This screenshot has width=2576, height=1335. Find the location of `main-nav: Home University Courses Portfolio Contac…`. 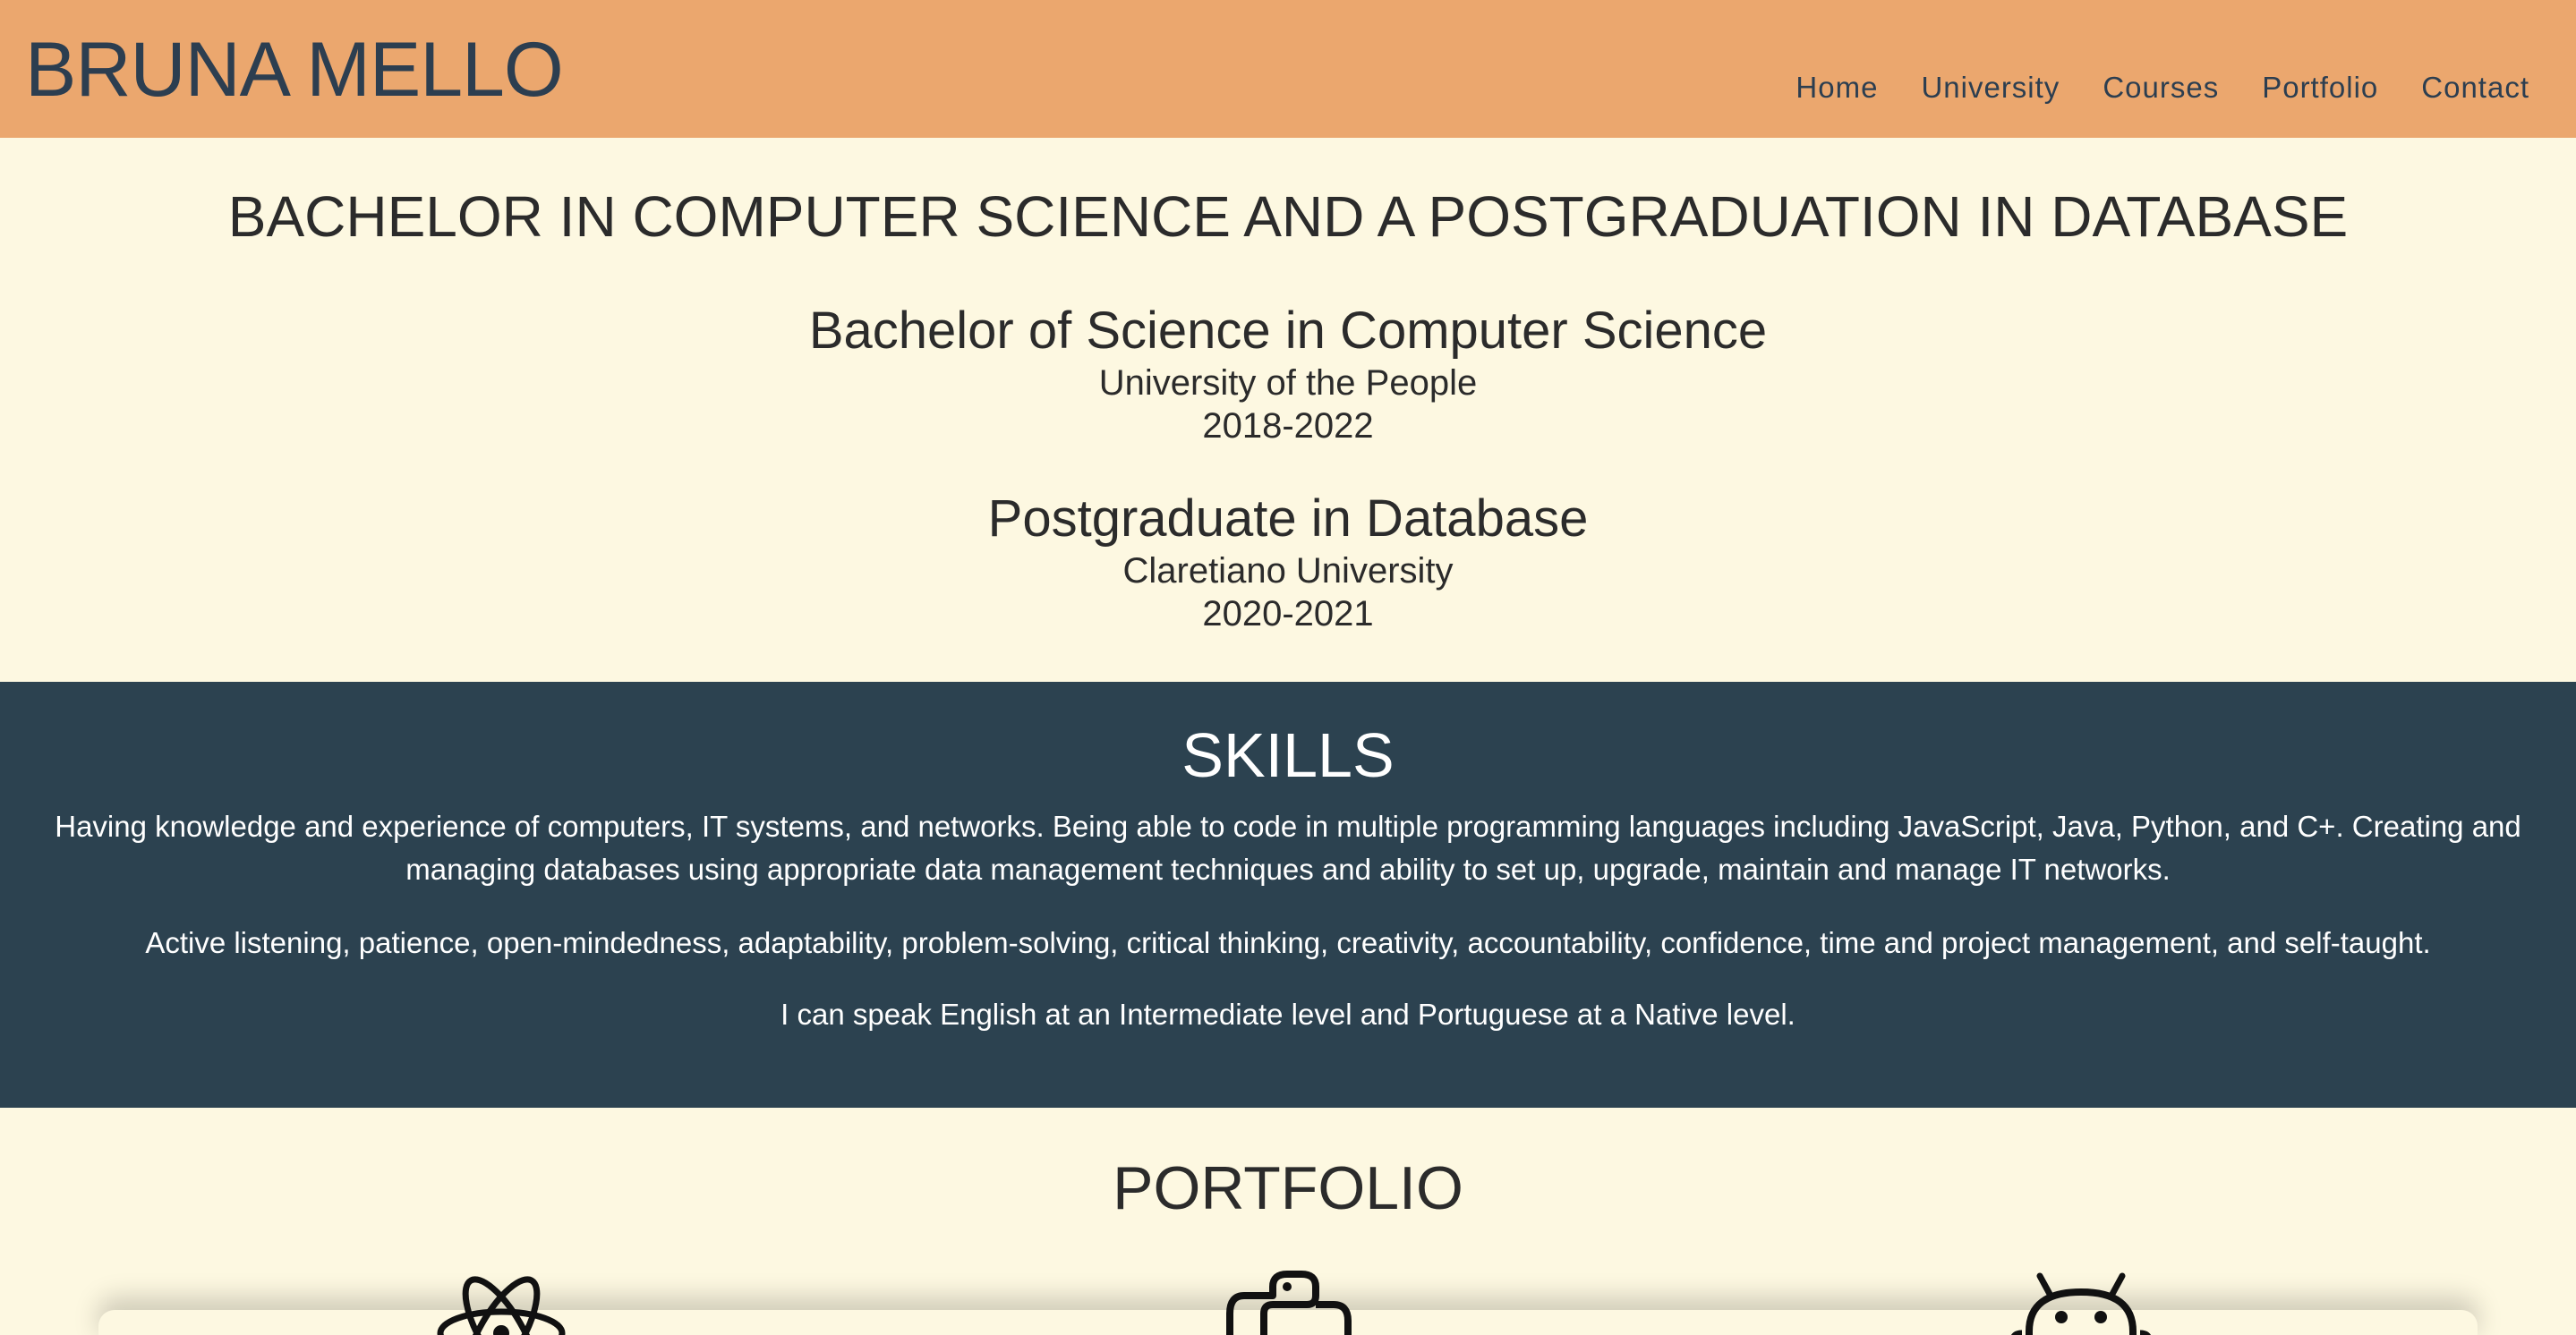

main-nav: Home University Courses Portfolio Contac… is located at coordinates (2141, 88).